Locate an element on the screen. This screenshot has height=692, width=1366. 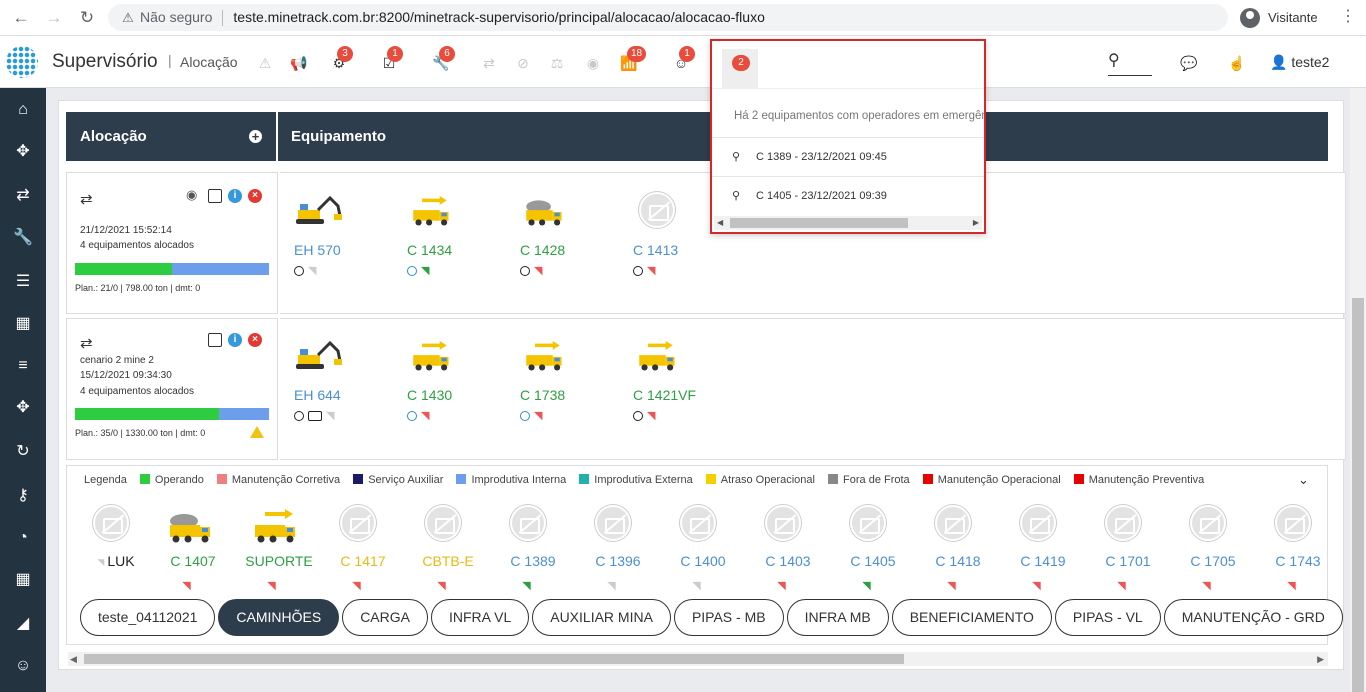
warning-icon is located at coordinates (257, 432).